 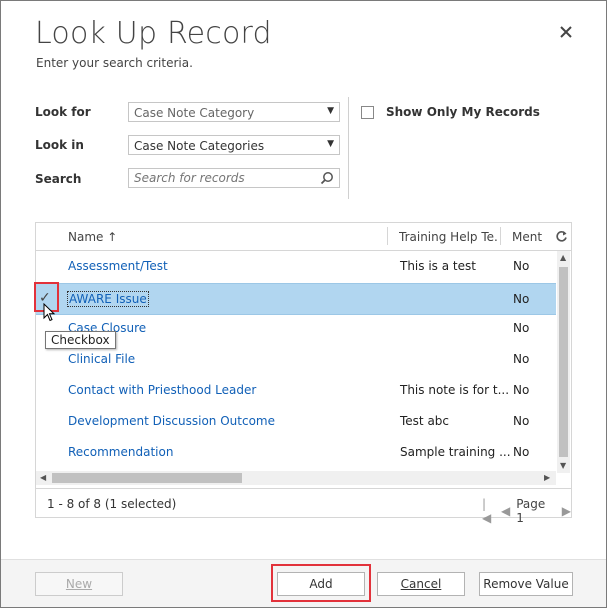 I want to click on new-button-label: New, so click(x=79, y=584).